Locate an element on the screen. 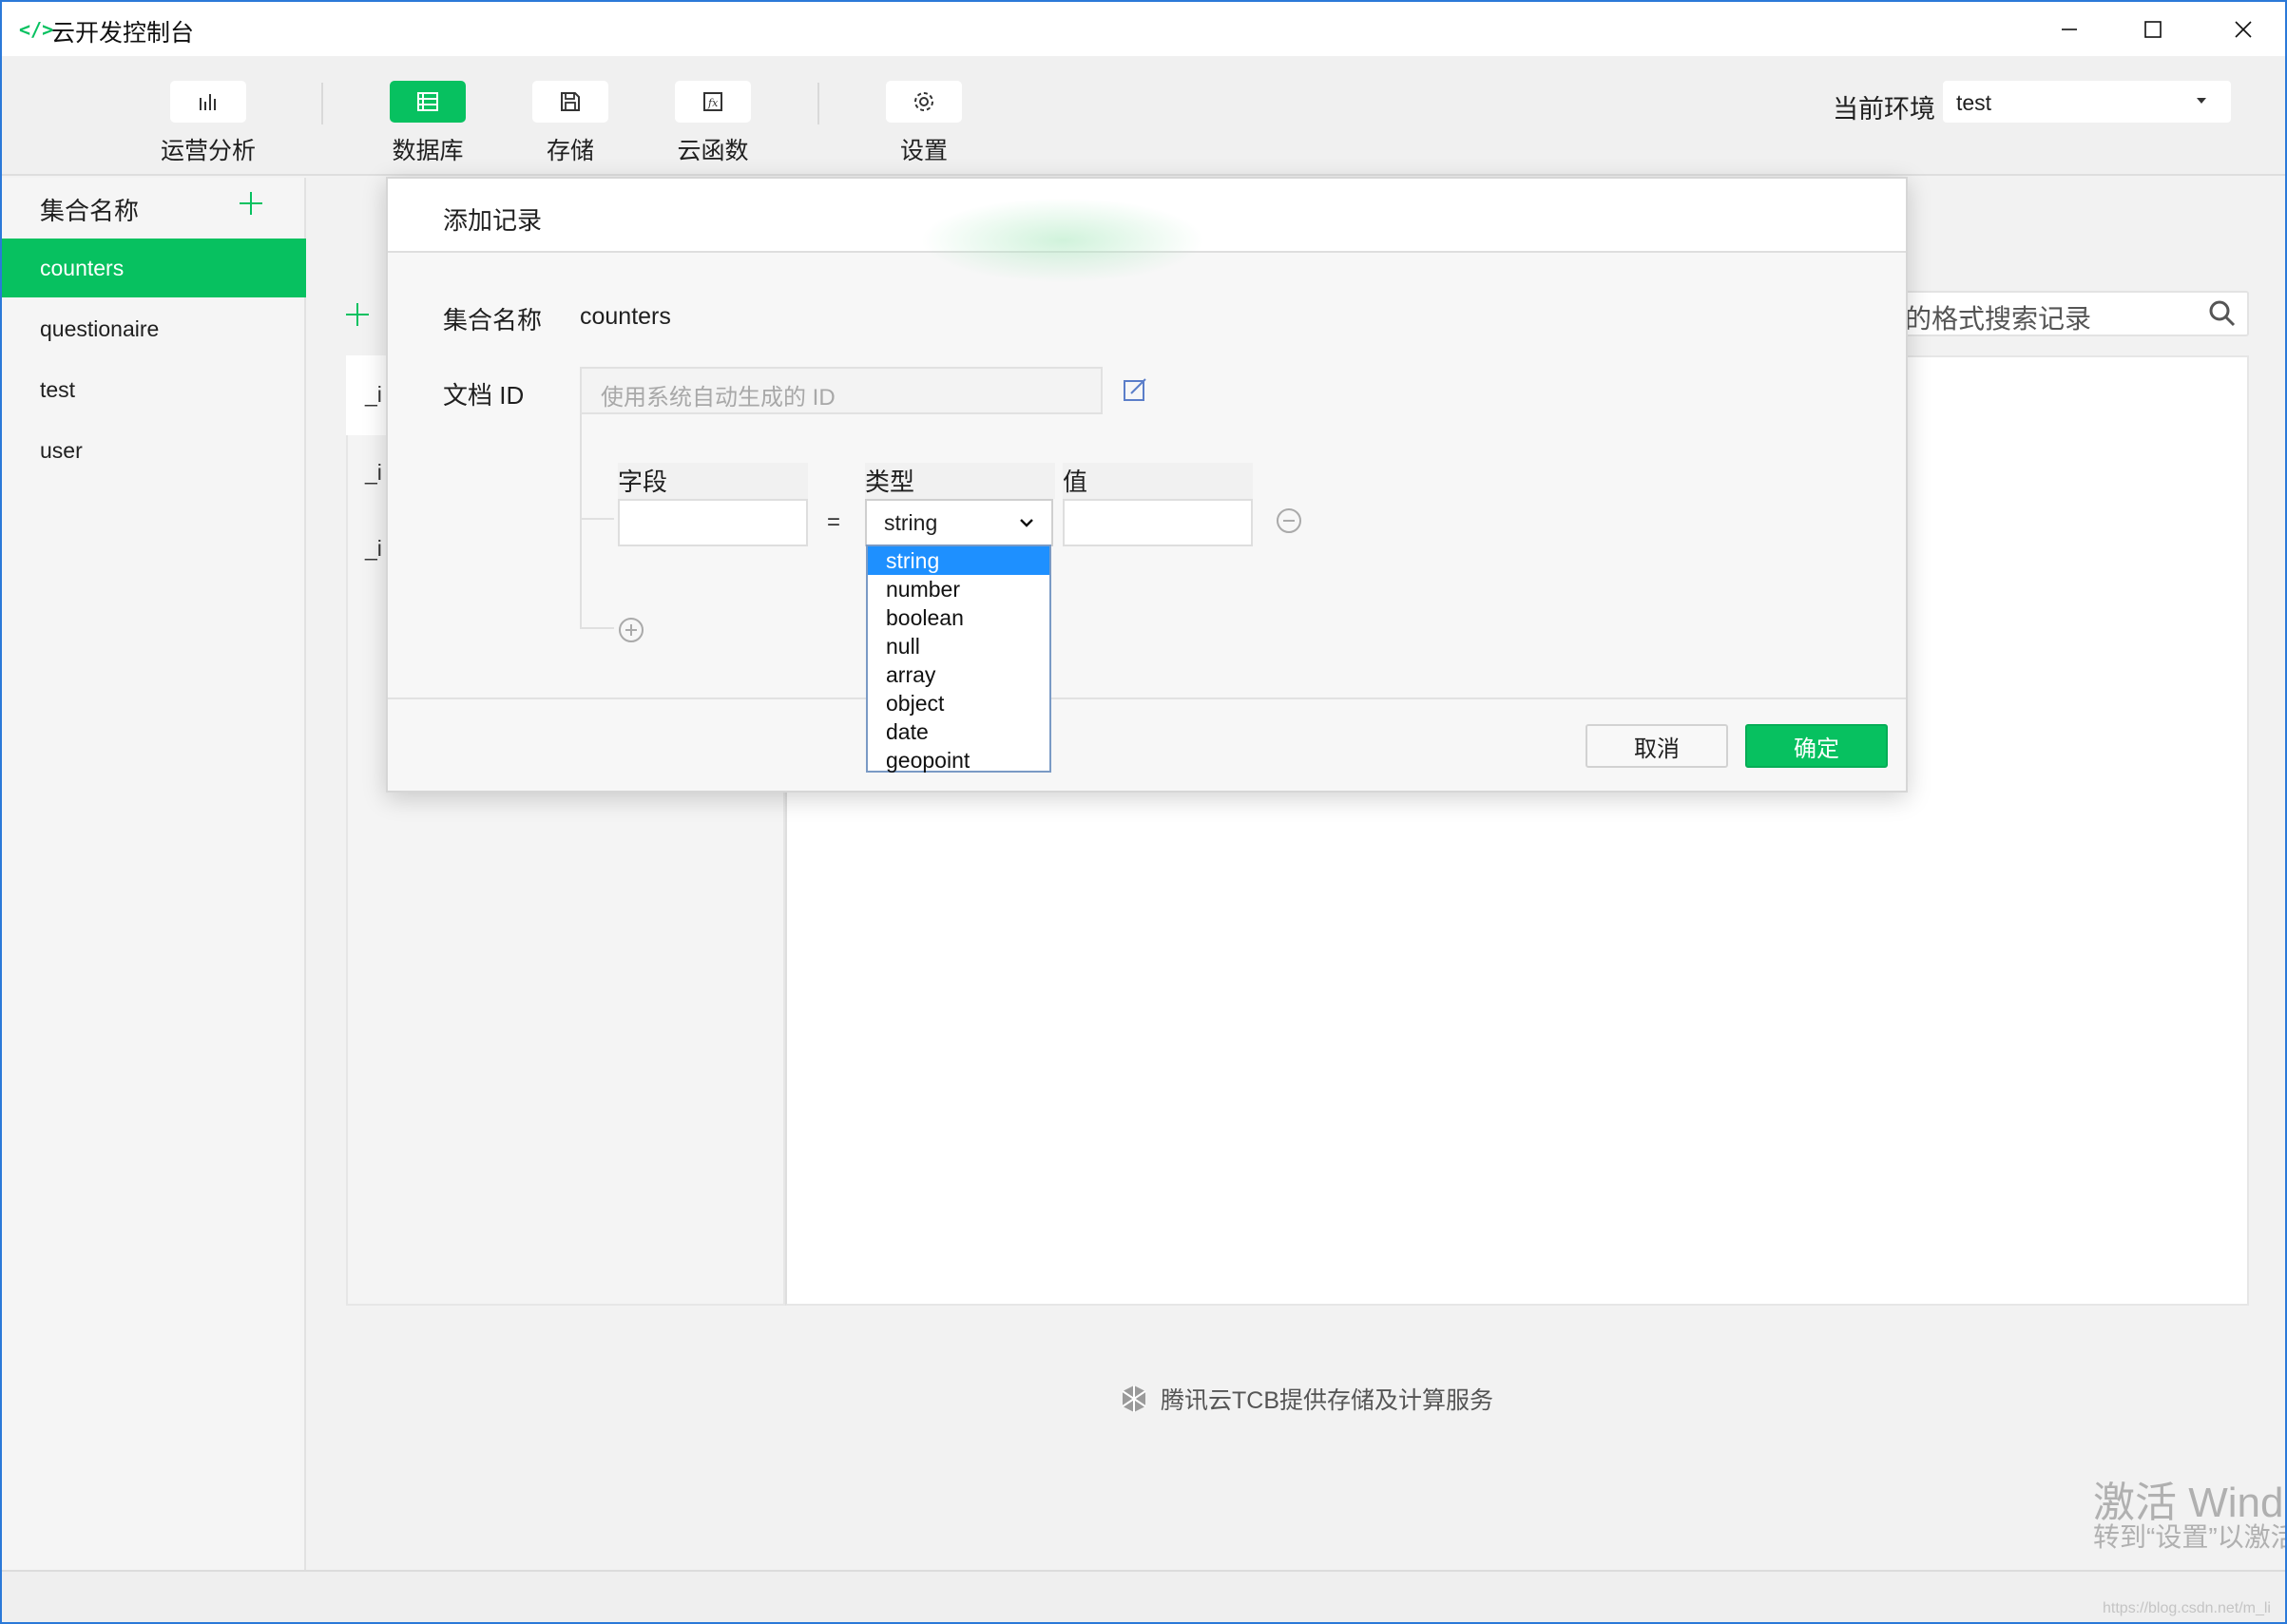 This screenshot has width=2287, height=1624. type-option-number: number is located at coordinates (958, 589).